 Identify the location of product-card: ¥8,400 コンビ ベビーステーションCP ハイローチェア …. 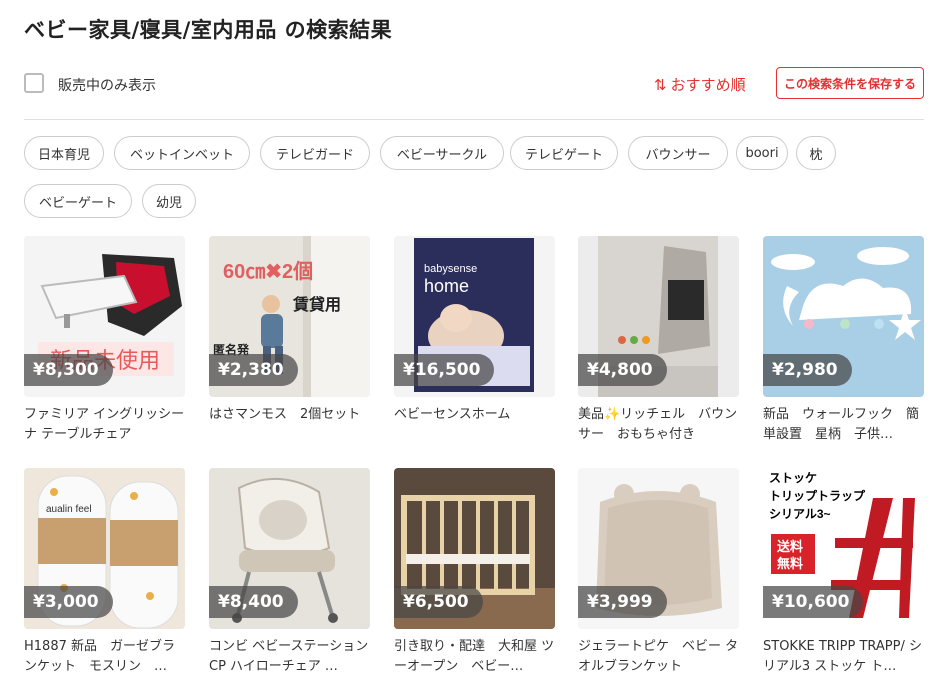
(289, 572).